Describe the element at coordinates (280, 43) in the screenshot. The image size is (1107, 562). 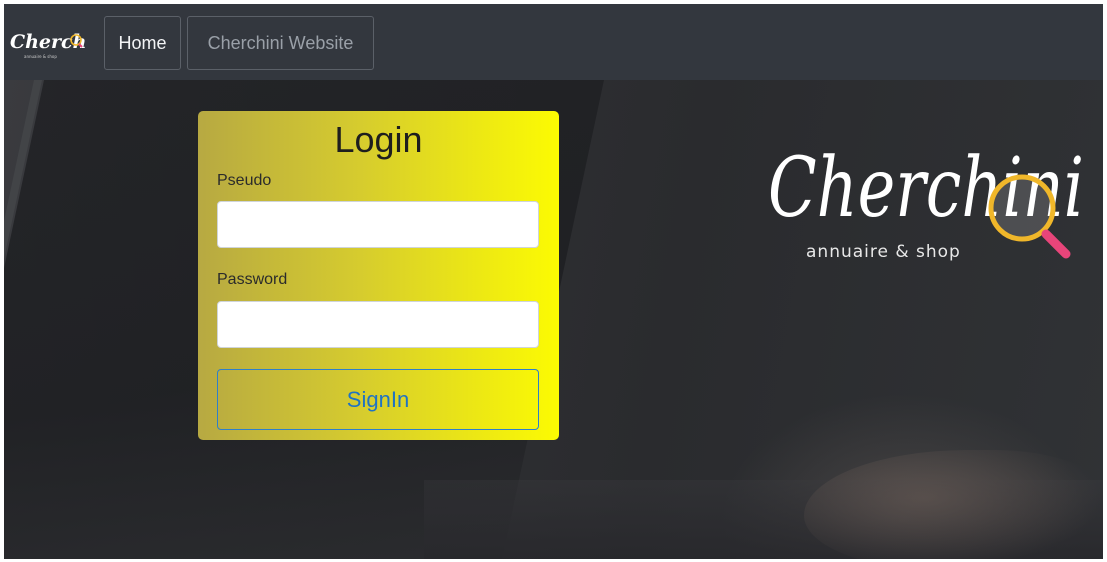
I see `nav-website-button: Cherchini Website` at that location.